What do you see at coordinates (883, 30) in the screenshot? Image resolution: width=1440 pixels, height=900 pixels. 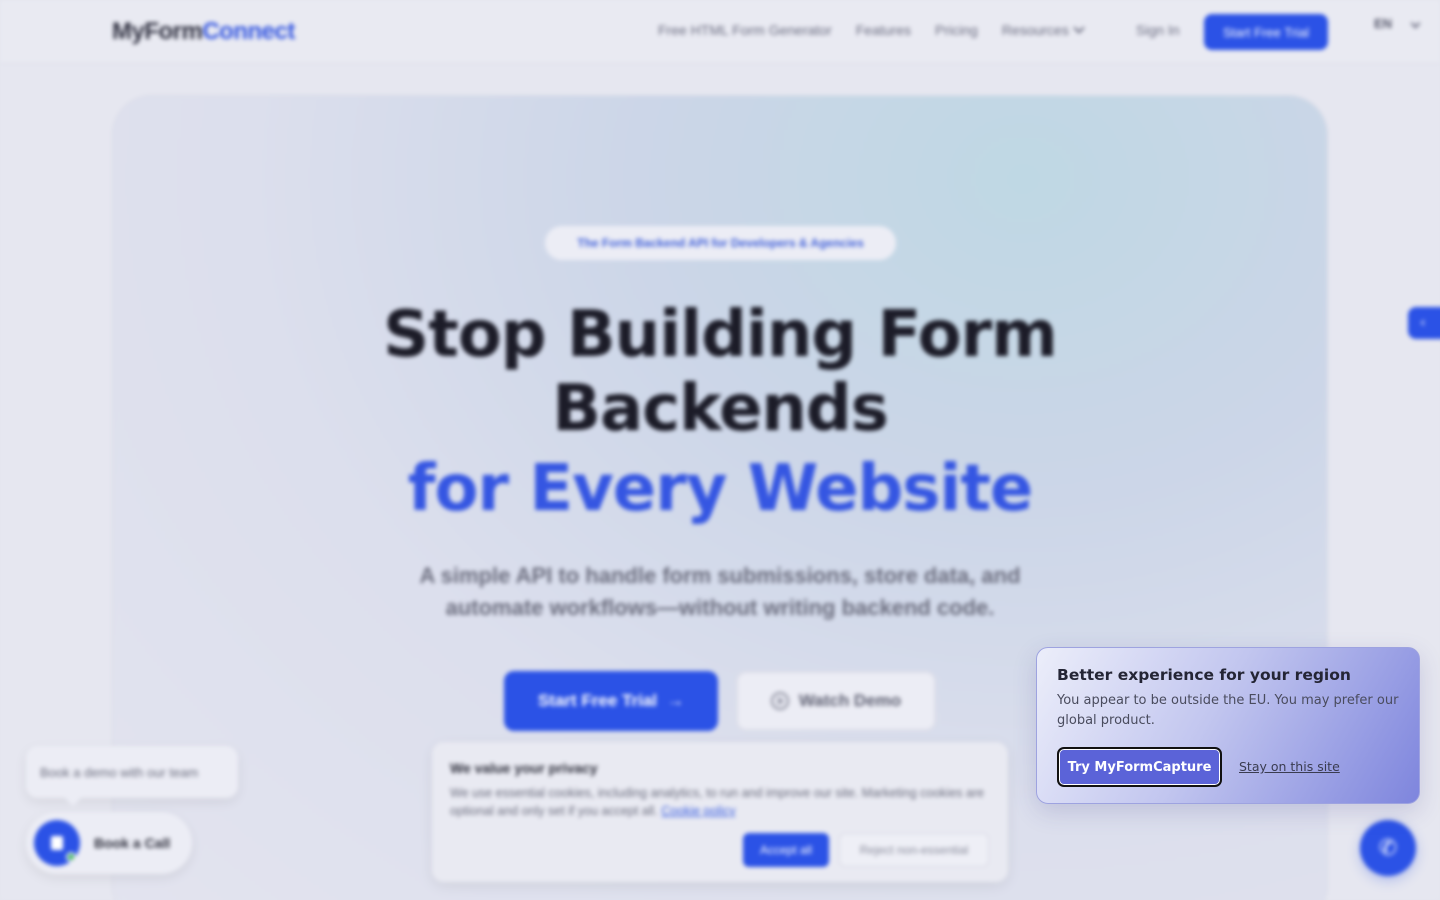 I see `nav-link-features: Features` at bounding box center [883, 30].